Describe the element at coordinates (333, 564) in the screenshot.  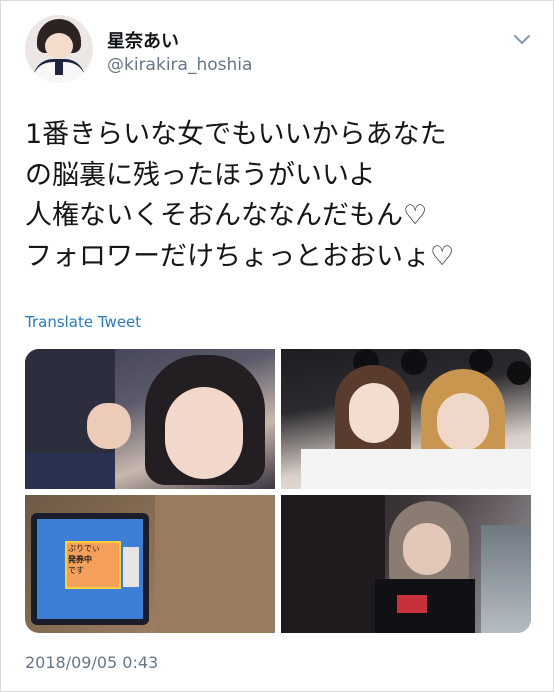
I see `photo-hair-shape` at that location.